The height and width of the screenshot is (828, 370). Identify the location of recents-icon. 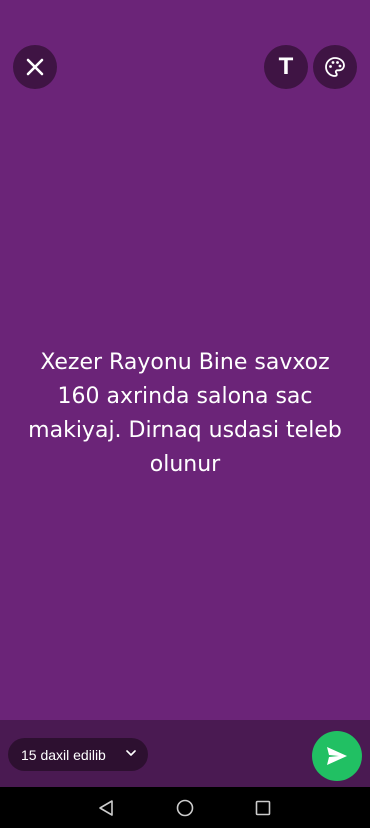
(263, 808).